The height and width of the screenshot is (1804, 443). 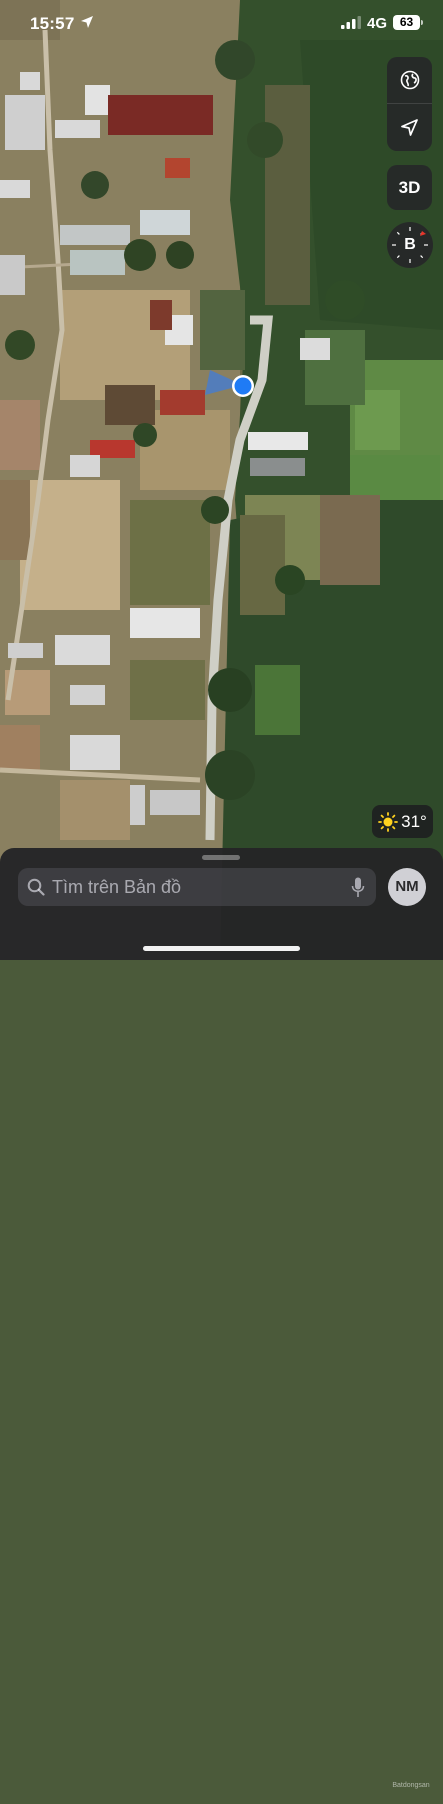 I want to click on weather-temperature: 31°, so click(x=414, y=821).